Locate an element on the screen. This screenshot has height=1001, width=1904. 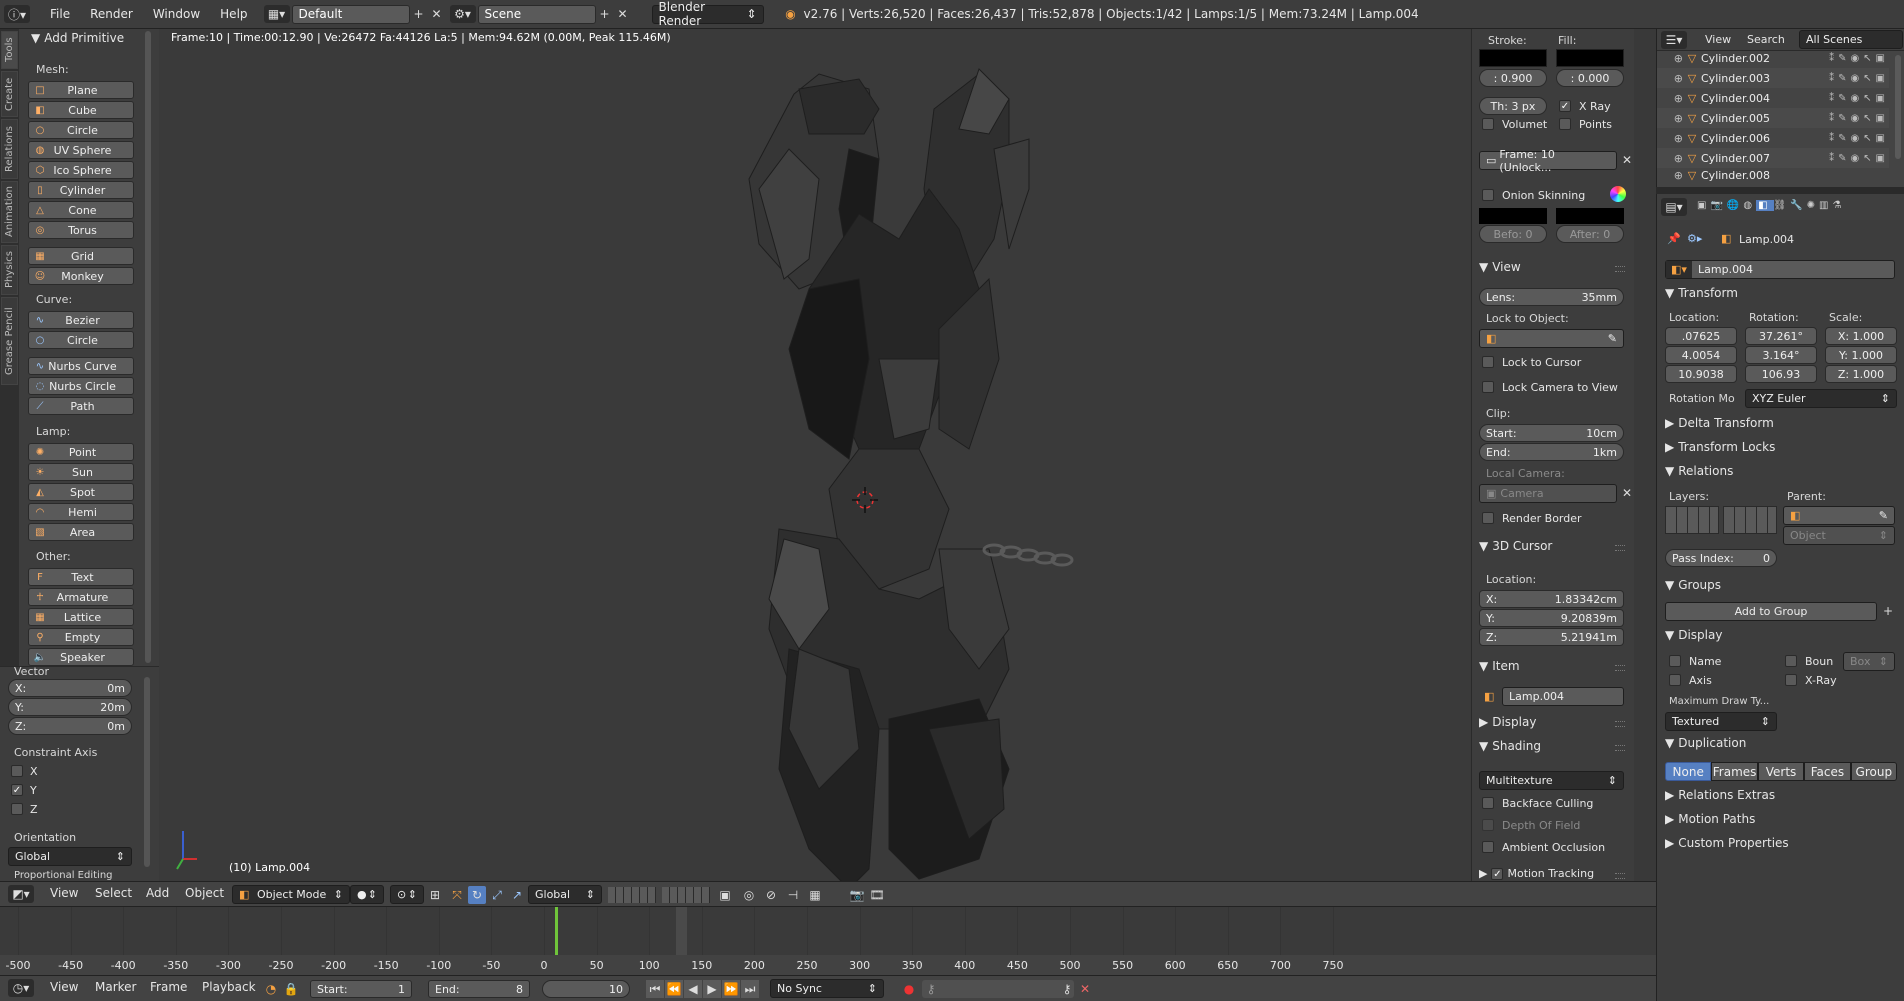
constraint-x-checkbox is located at coordinates (17, 771).